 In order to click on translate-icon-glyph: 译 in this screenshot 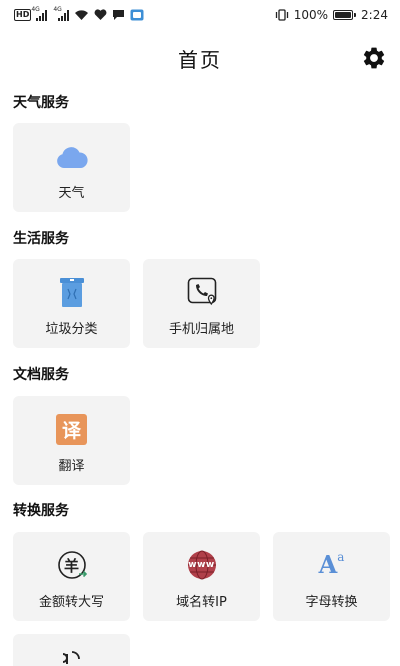, I will do `click(71, 429)`.